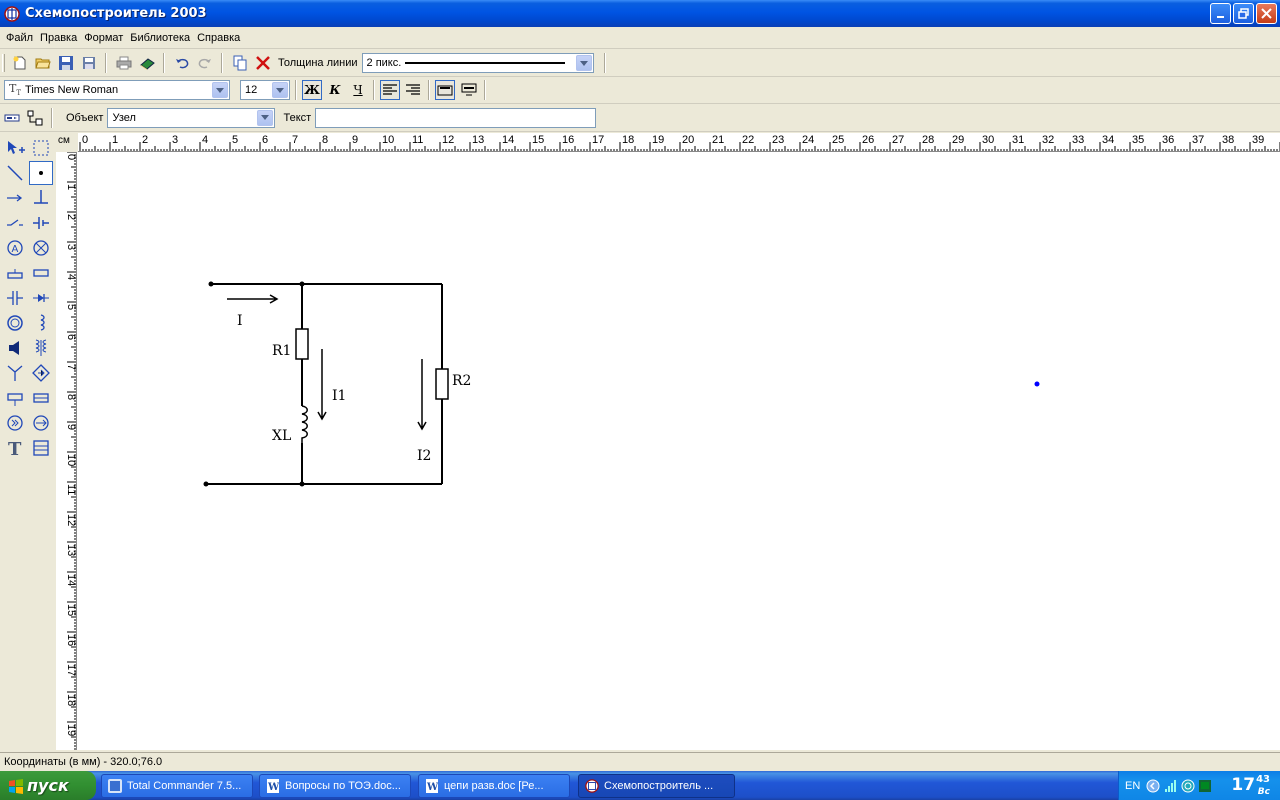  What do you see at coordinates (1188, 786) in the screenshot?
I see `network-icon` at bounding box center [1188, 786].